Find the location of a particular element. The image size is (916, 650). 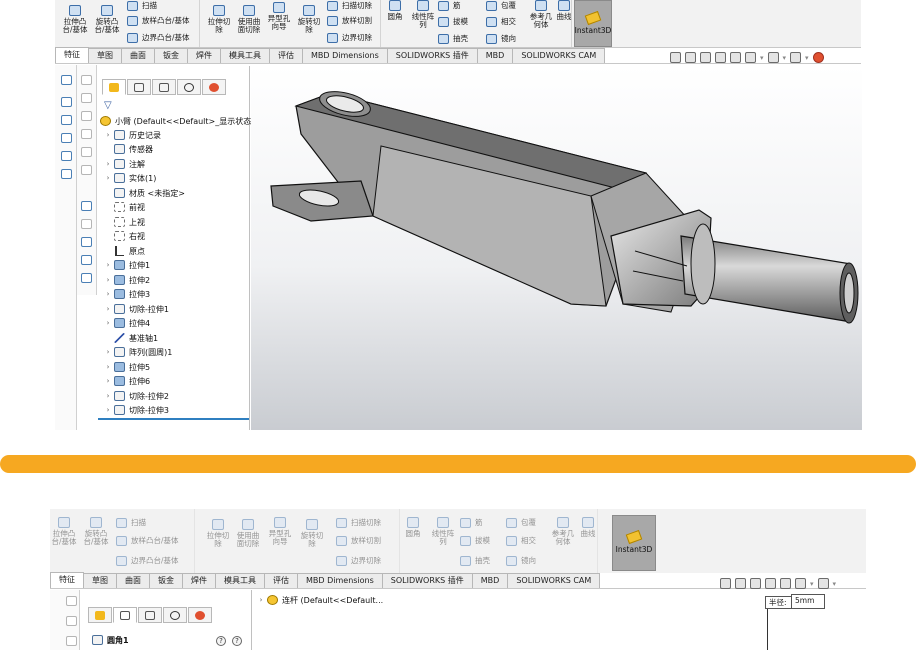

tree-item: 原点 is located at coordinates (124, 251).